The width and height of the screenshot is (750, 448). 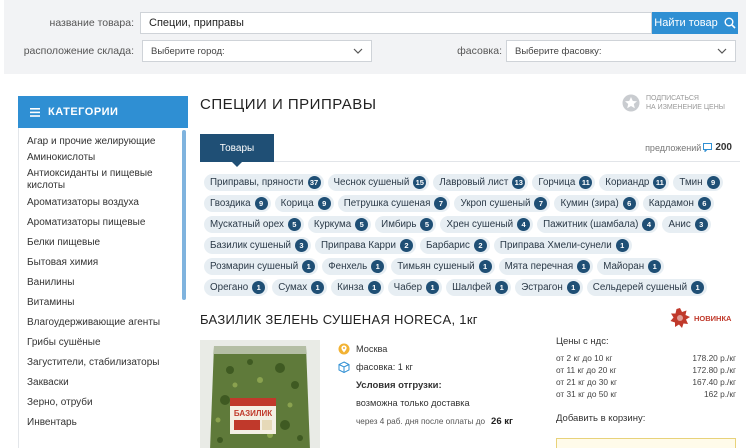 I want to click on tag-count-badge: 5, so click(x=294, y=224).